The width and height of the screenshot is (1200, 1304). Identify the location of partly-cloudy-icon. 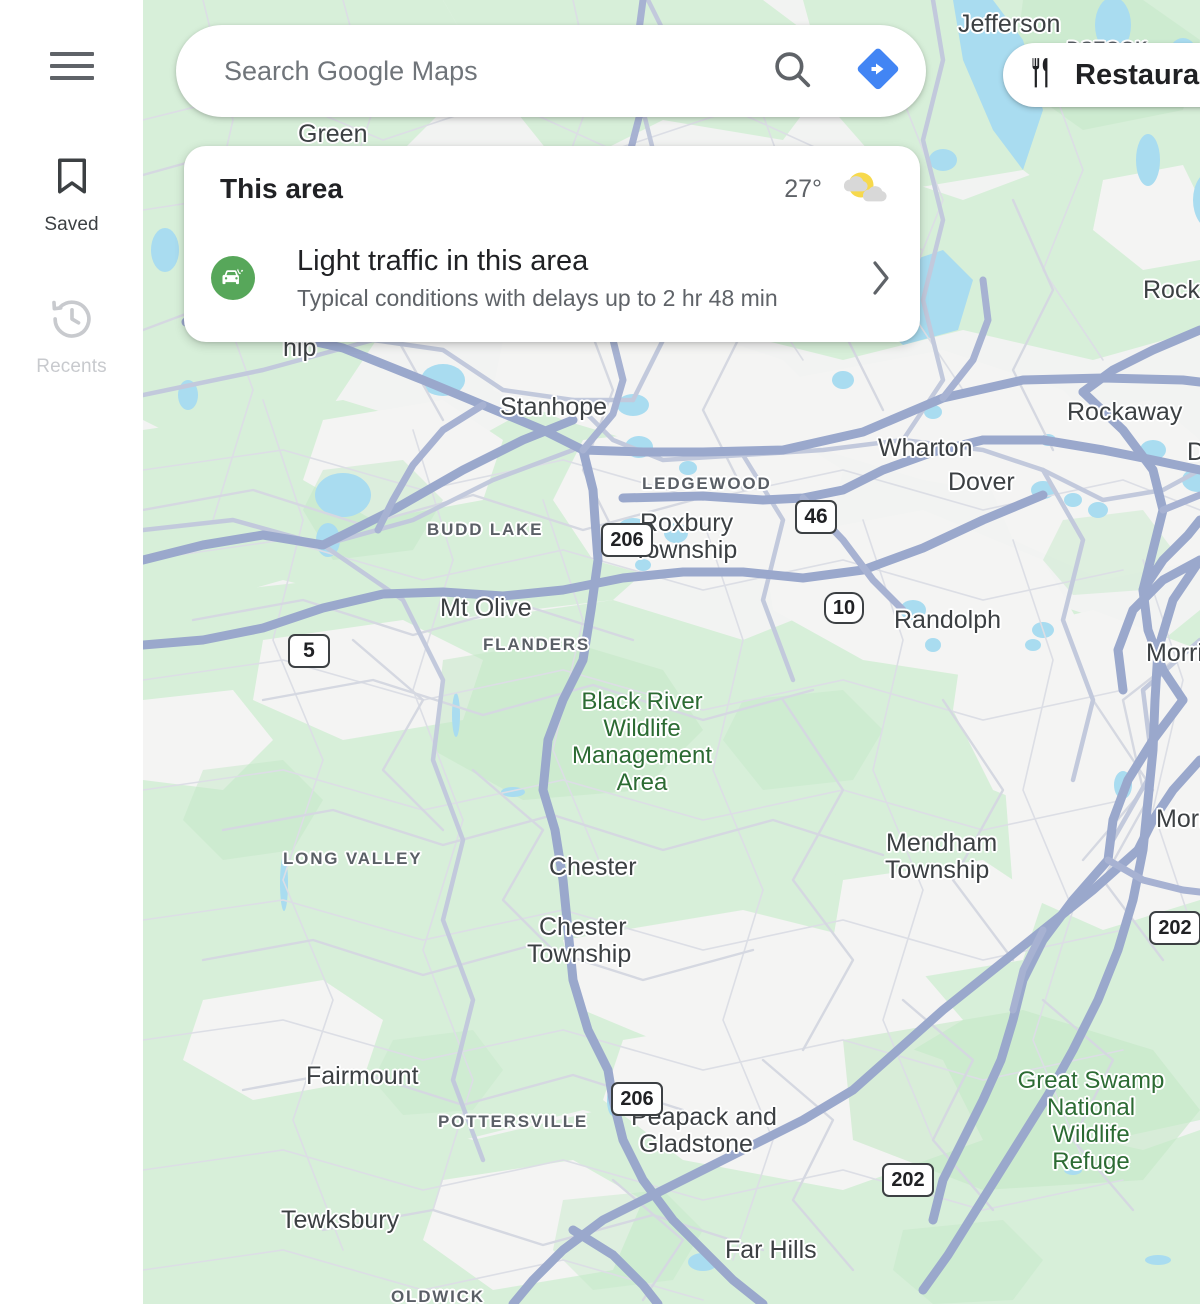
(862, 189).